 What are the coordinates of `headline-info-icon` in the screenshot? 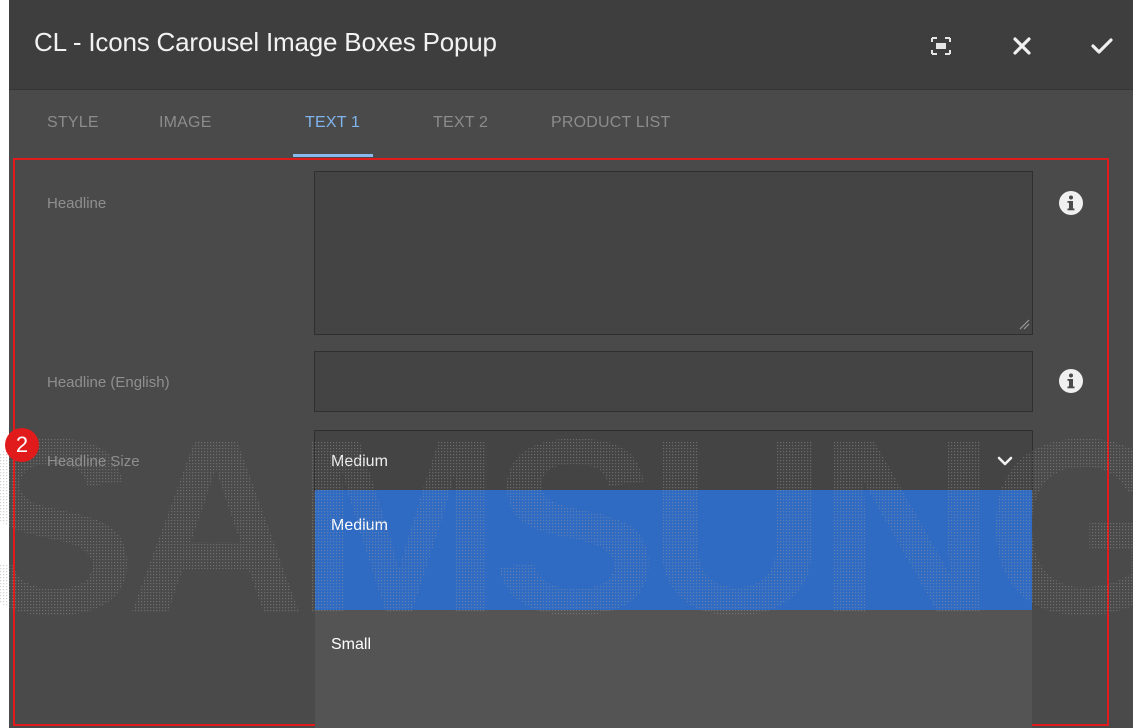 It's located at (1071, 203).